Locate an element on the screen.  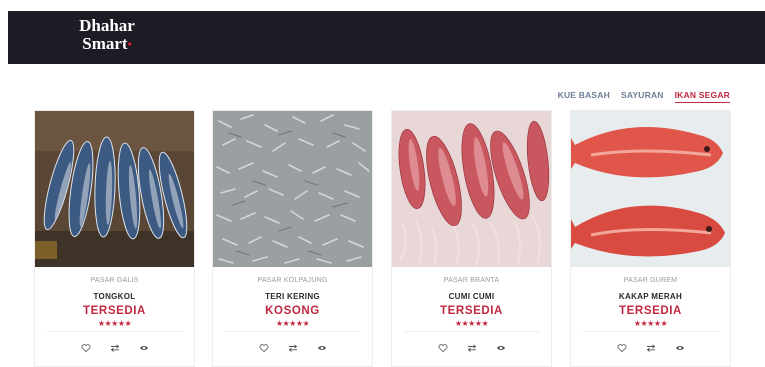
tab-sayuran: SAYURAN is located at coordinates (642, 96).